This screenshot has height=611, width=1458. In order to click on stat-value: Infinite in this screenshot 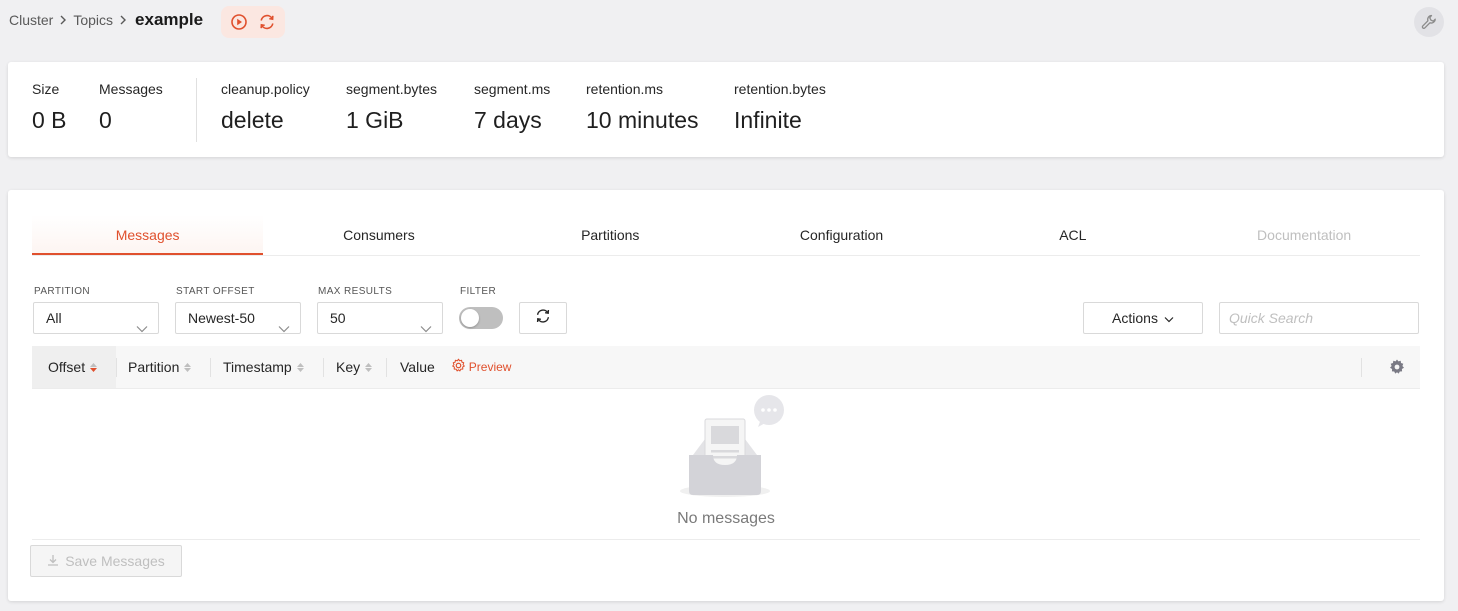, I will do `click(768, 120)`.